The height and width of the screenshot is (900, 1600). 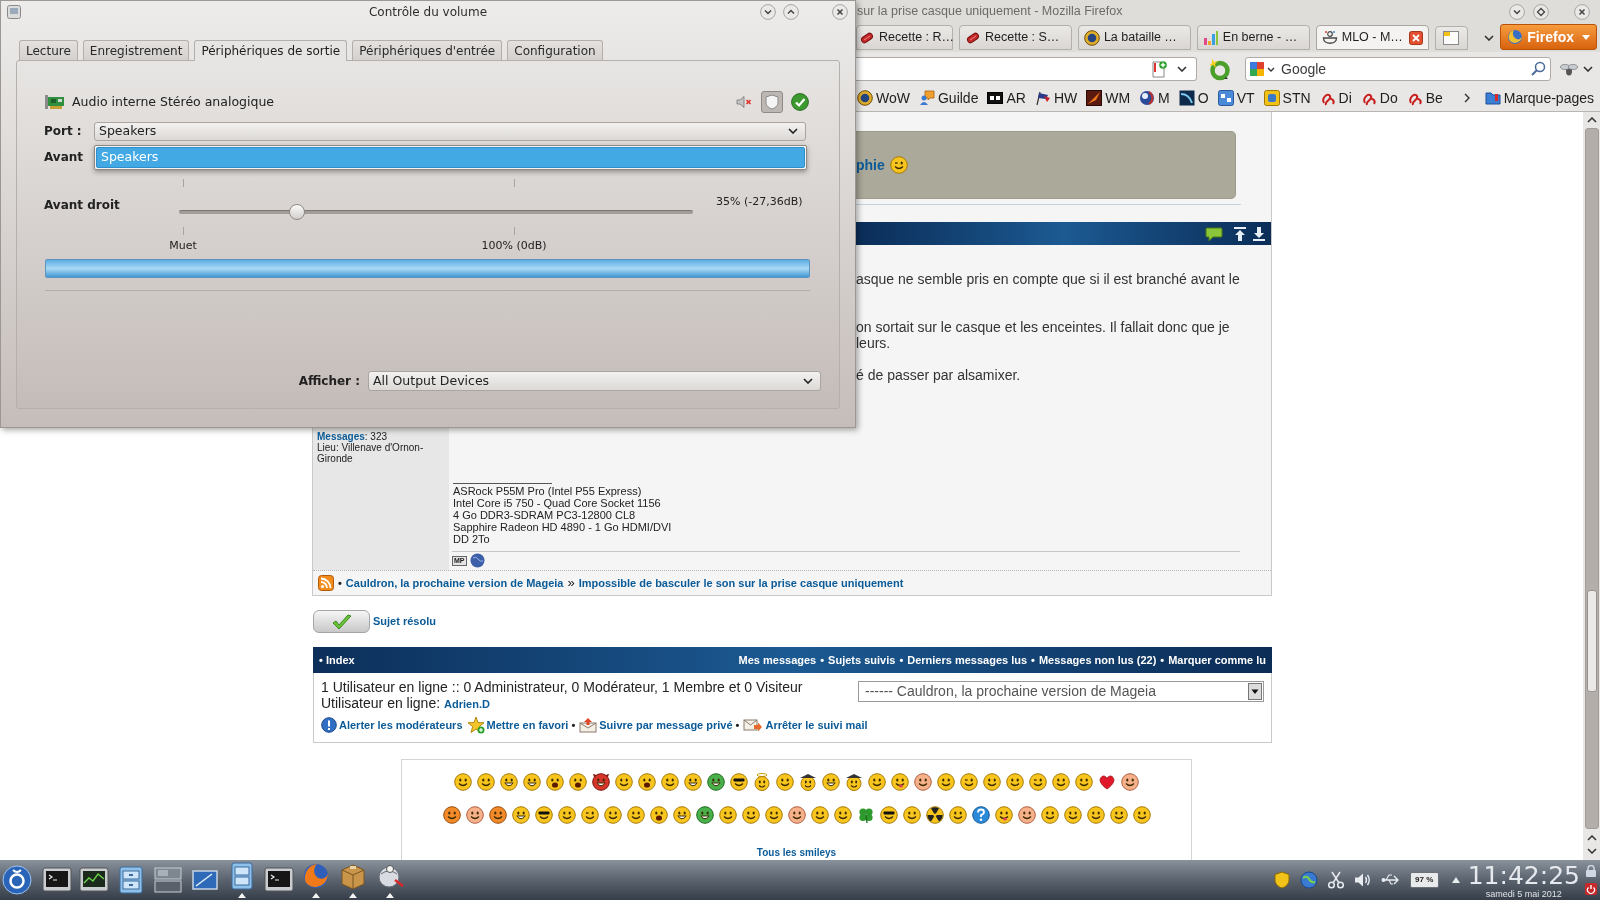 I want to click on minimize-icon, so click(x=1517, y=11).